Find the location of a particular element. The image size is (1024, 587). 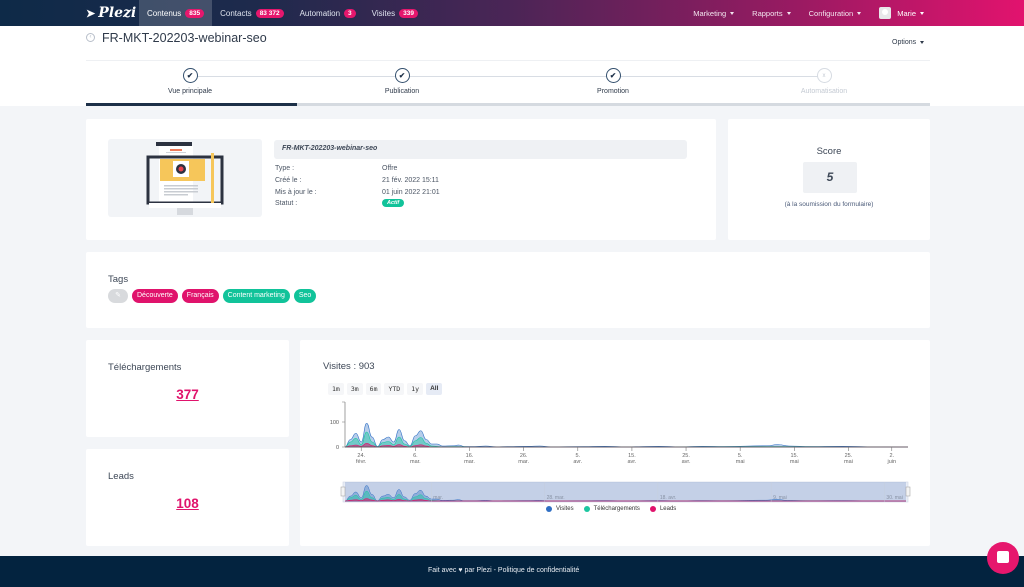

nav-tab-label: Contenus is located at coordinates (164, 13).